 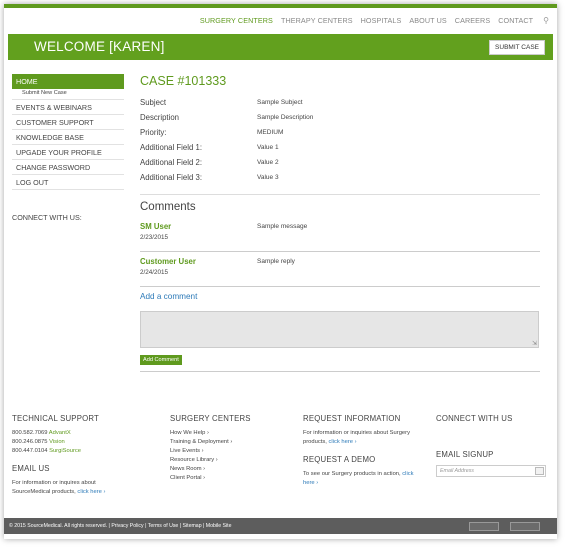 I want to click on field-row: Additional Field 1: Value 1, so click(x=340, y=147).